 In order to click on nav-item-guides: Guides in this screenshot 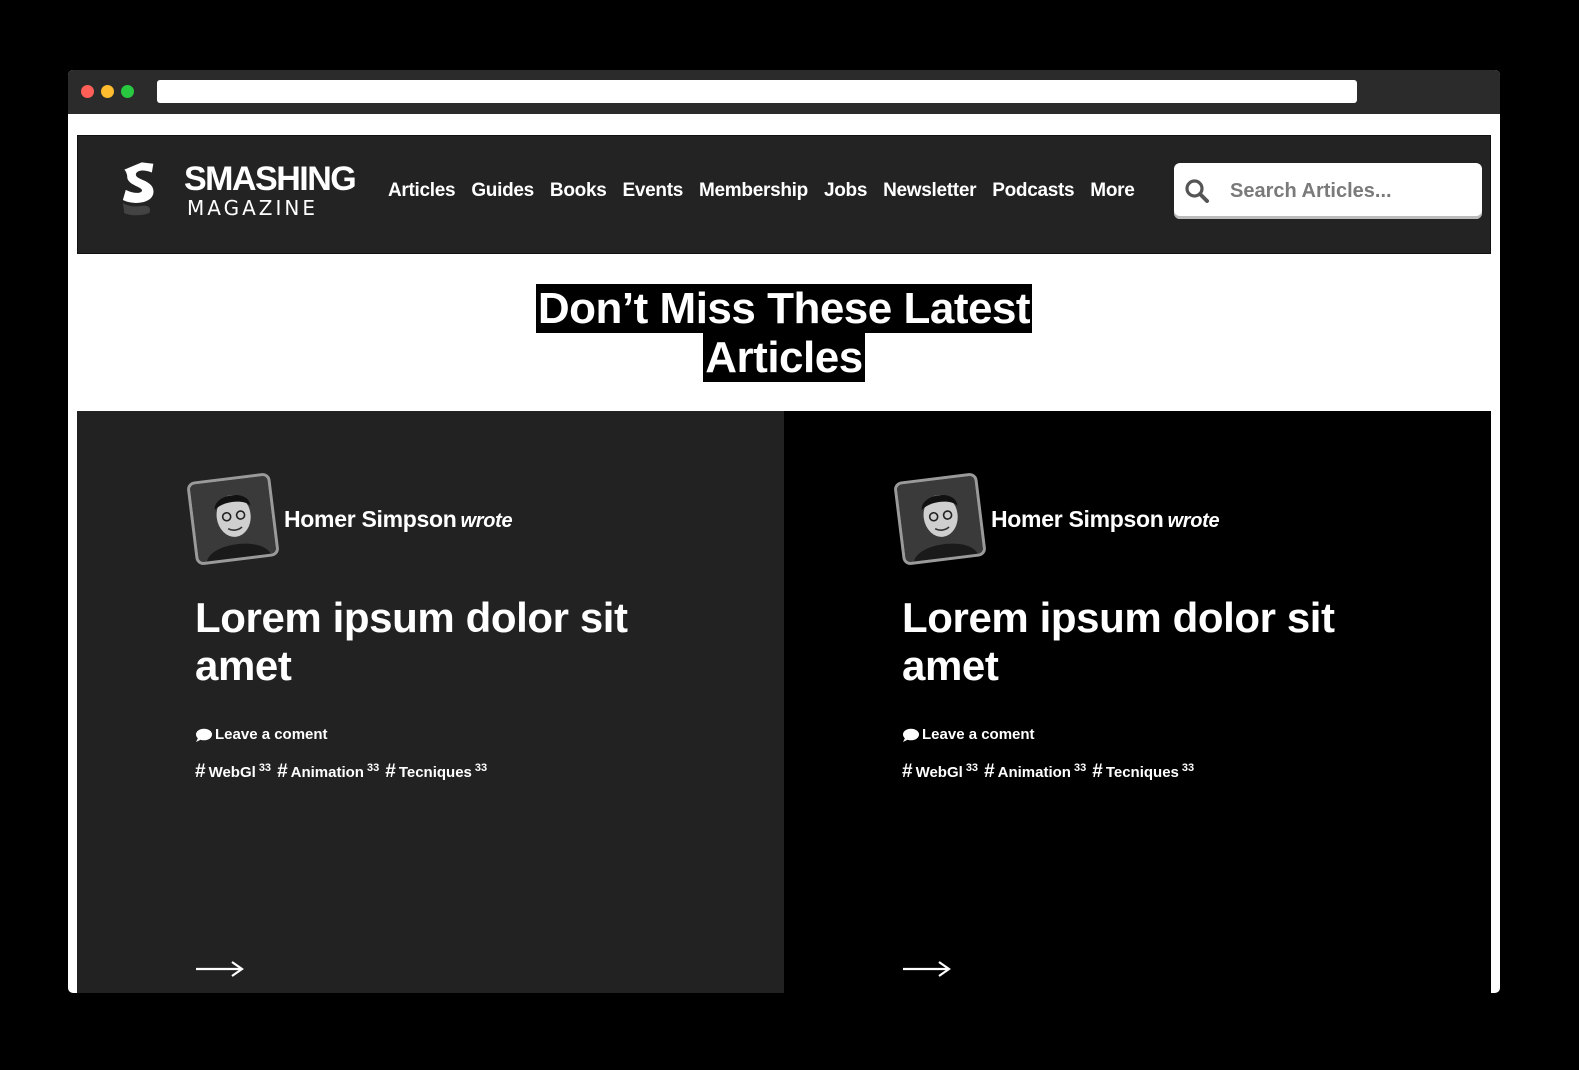, I will do `click(502, 191)`.